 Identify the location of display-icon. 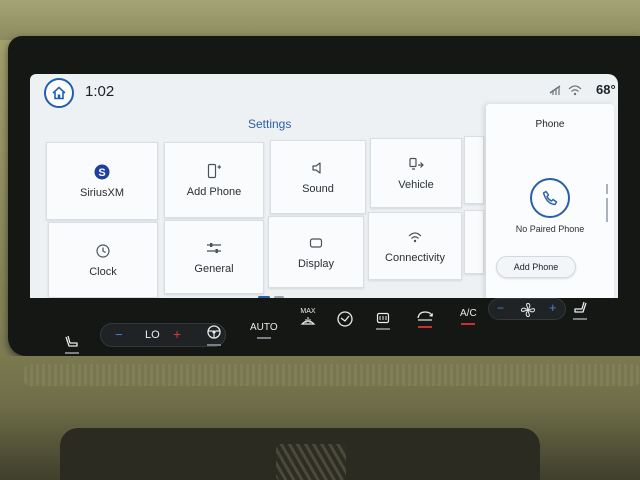
(316, 243).